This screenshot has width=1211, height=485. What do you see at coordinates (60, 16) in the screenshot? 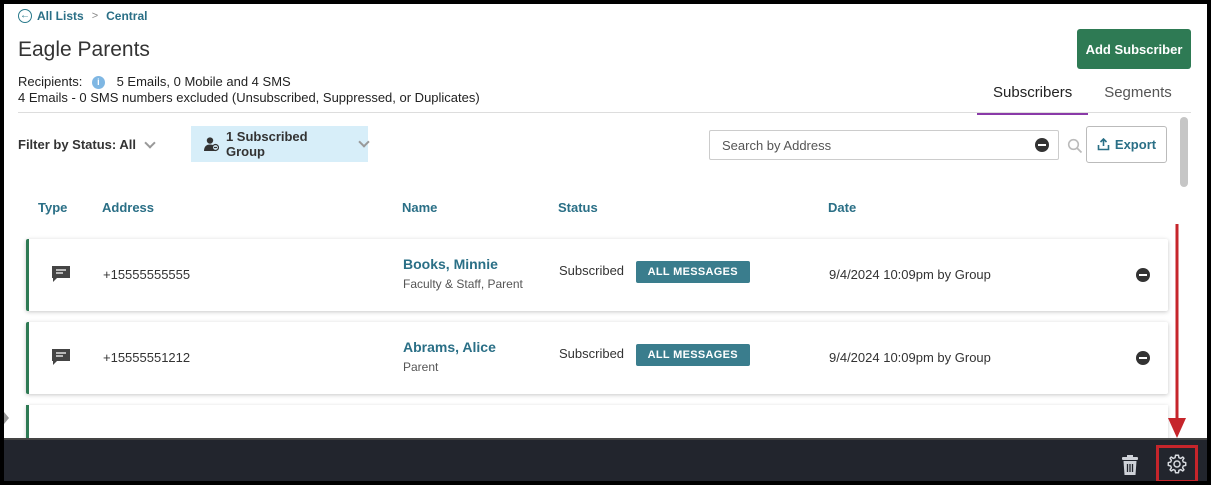
I see `breadcrumb-all-lists-link: All Lists` at bounding box center [60, 16].